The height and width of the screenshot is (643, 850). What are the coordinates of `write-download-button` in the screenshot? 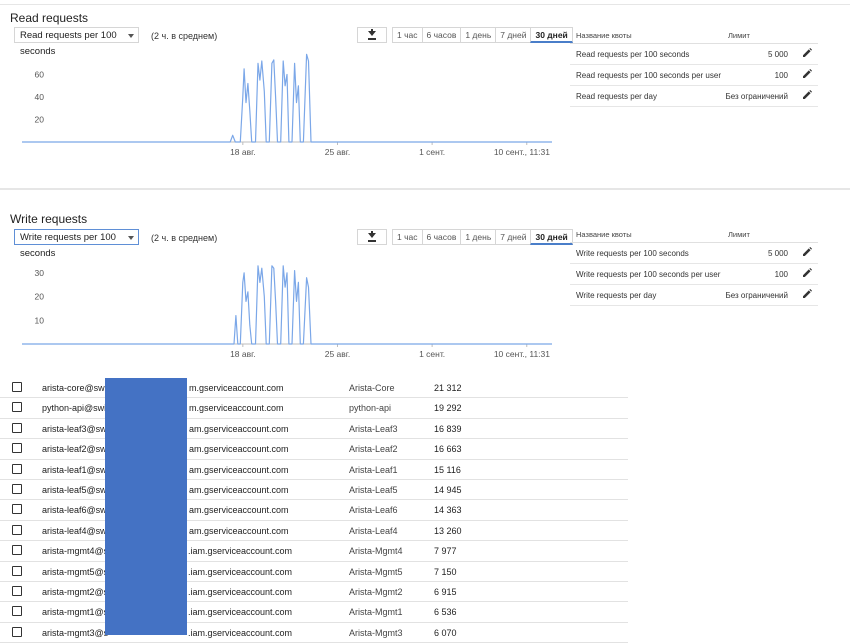 It's located at (372, 237).